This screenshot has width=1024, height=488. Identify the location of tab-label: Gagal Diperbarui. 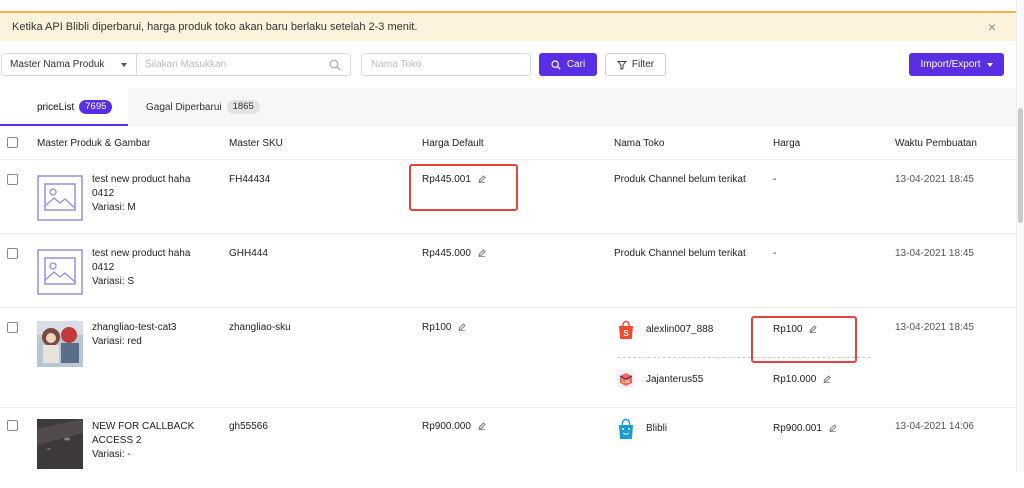
(184, 107).